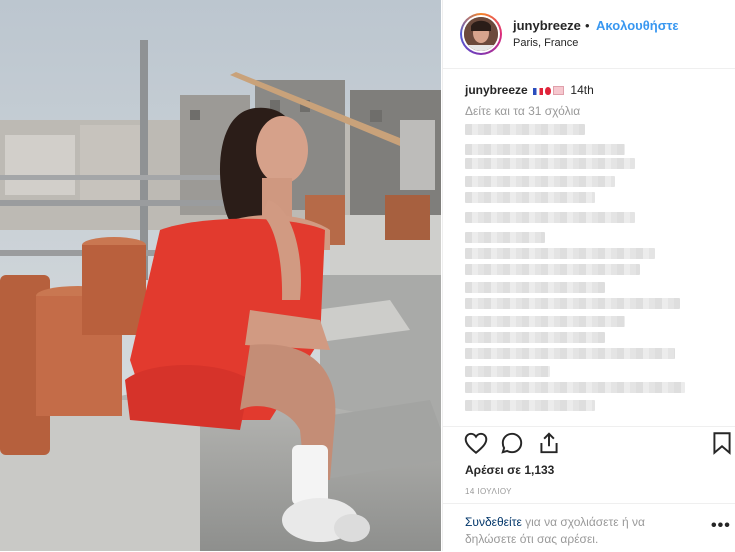 The height and width of the screenshot is (552, 735). I want to click on post-date: 14 ΙΟΥΛΙΟΥ, so click(488, 491).